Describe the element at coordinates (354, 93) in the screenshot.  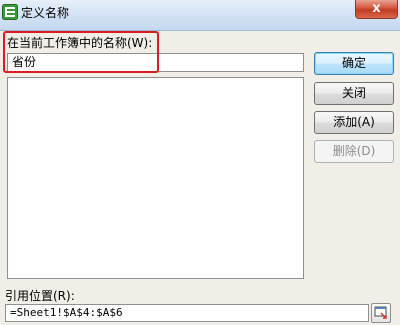
I see `close-button: 关闭` at that location.